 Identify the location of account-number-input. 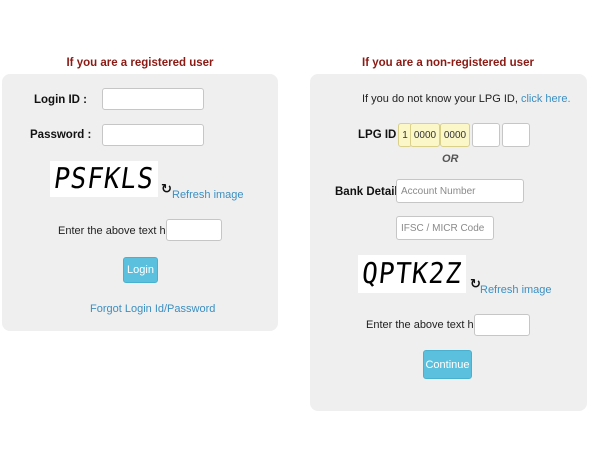
(460, 191).